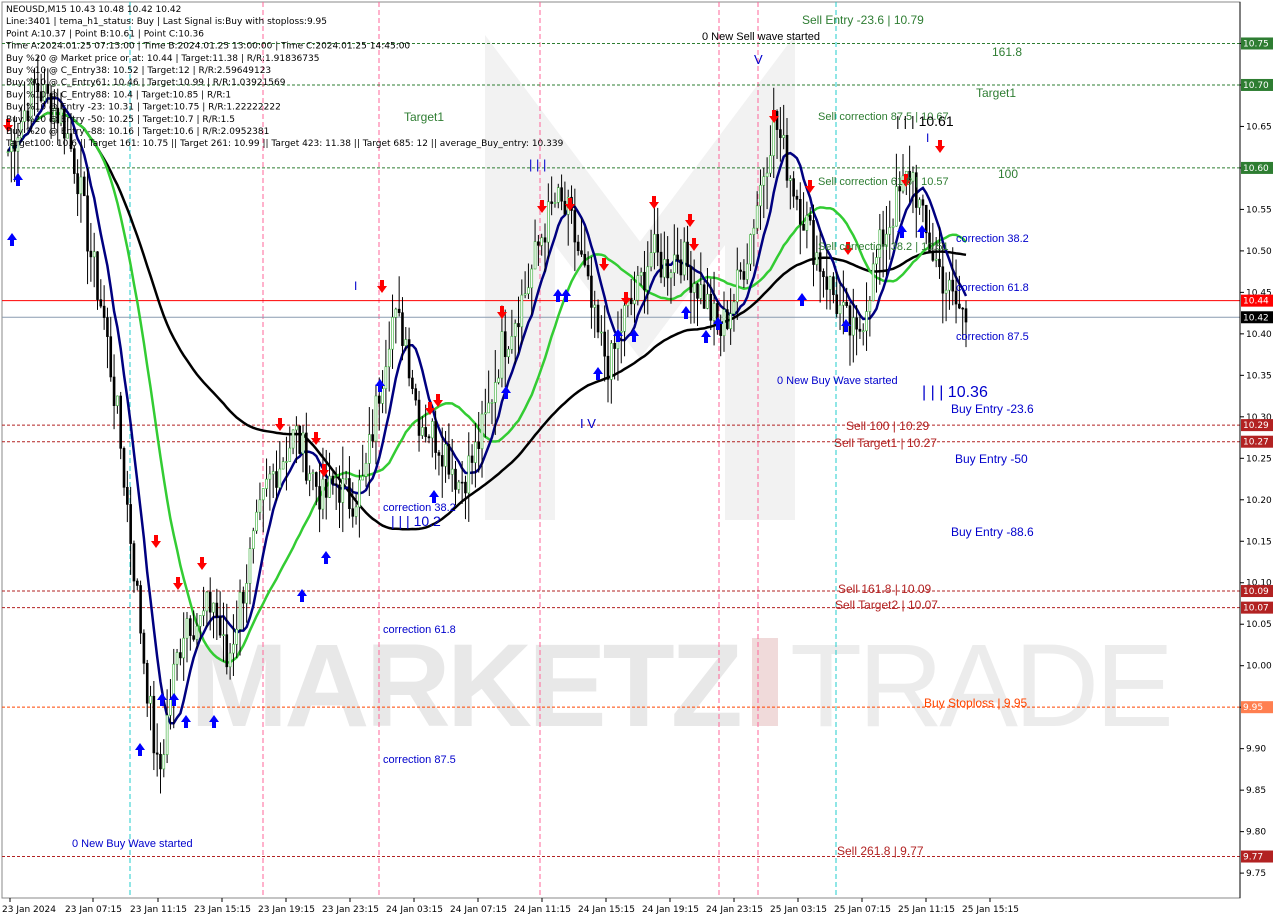 This screenshot has height=920, width=1280. I want to click on chart-annotation: Sell correction 61.8 | 10.57, so click(883, 182).